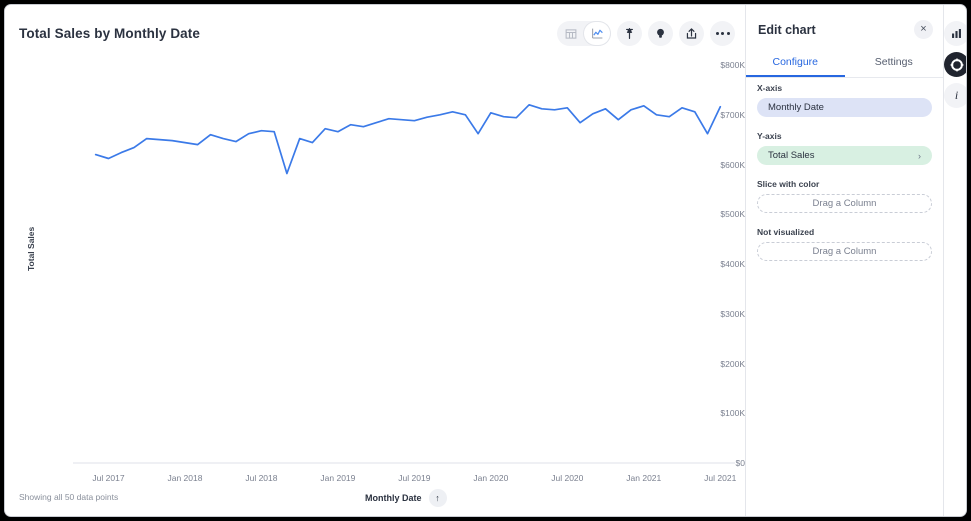 This screenshot has width=971, height=521. I want to click on sort-control: Monthly Date ↑, so click(406, 498).